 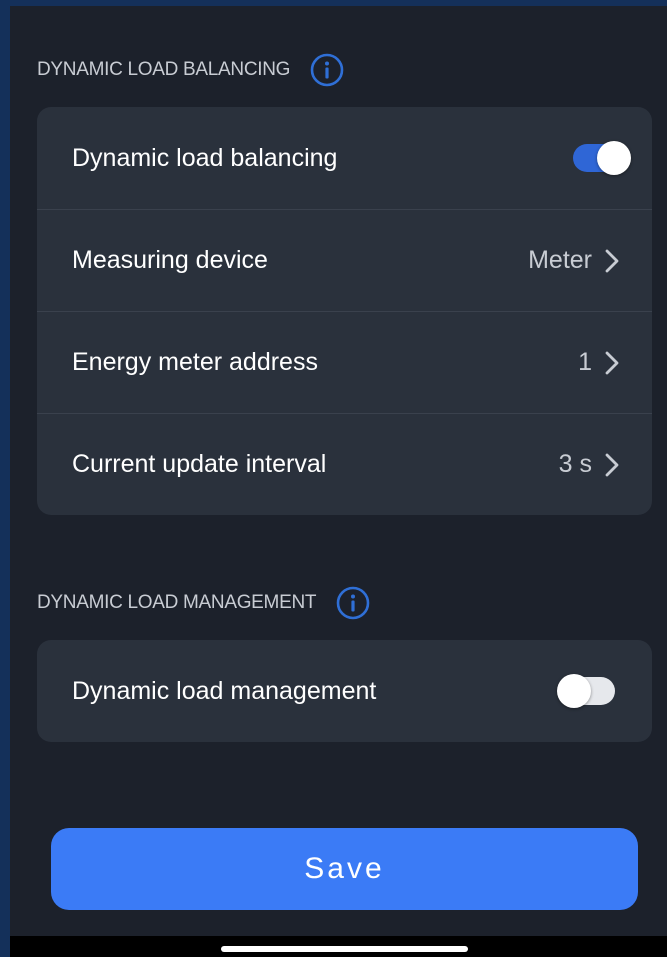 I want to click on row-value: 3 s, so click(x=575, y=464).